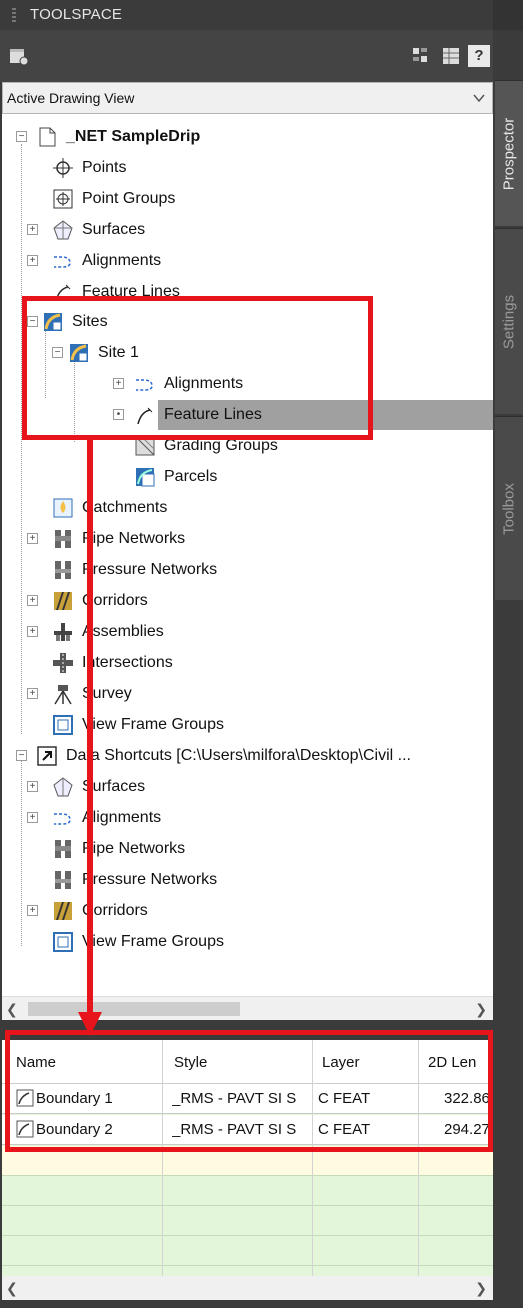 The width and height of the screenshot is (523, 1308). I want to click on chevron-down-icon, so click(479, 100).